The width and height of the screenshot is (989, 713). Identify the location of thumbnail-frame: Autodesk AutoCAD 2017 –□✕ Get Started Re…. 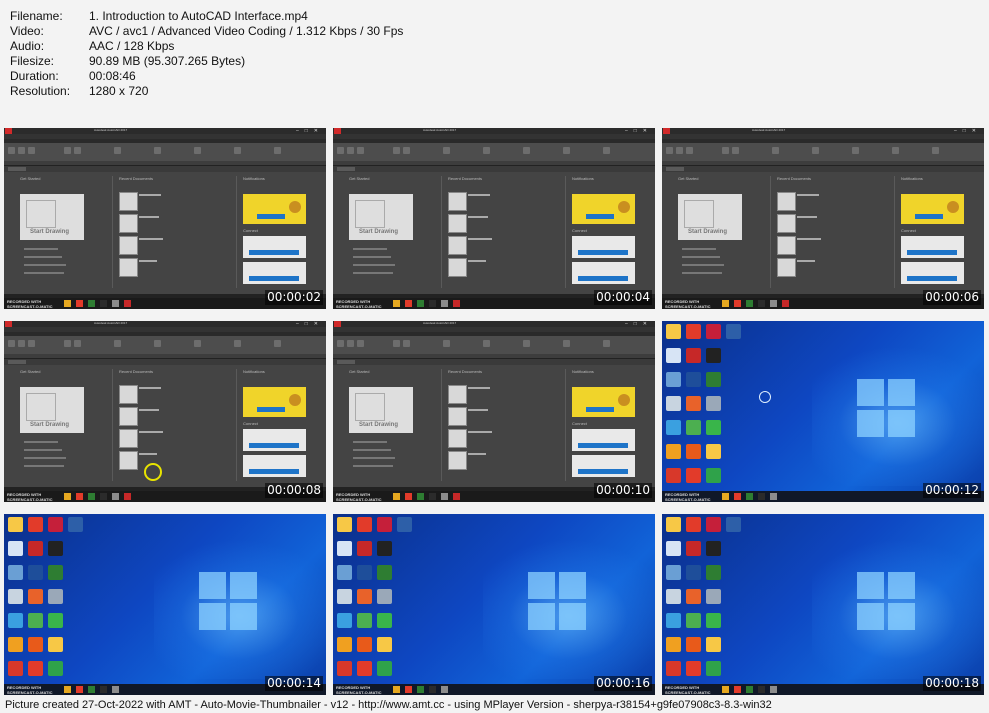
(165, 218).